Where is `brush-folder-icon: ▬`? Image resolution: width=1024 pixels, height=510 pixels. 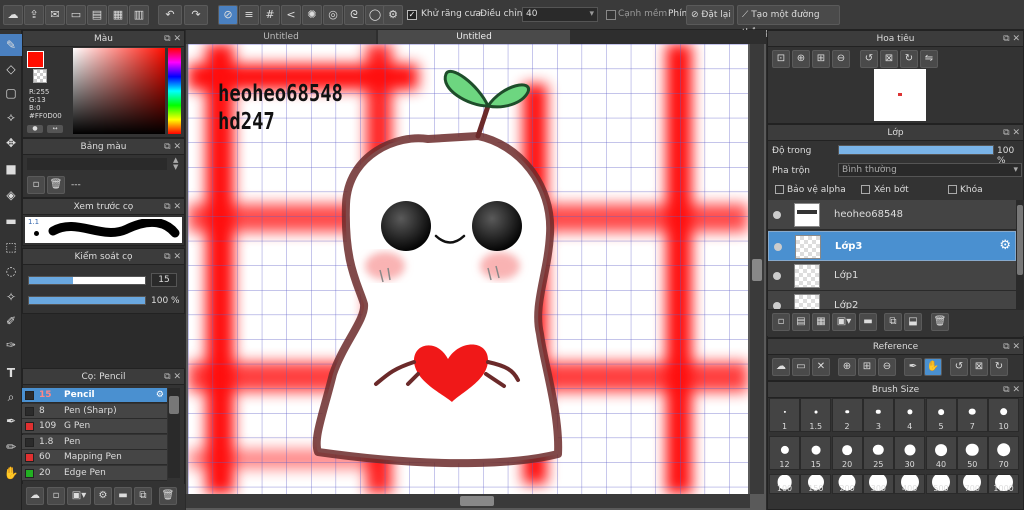 brush-folder-icon: ▬ is located at coordinates (123, 496).